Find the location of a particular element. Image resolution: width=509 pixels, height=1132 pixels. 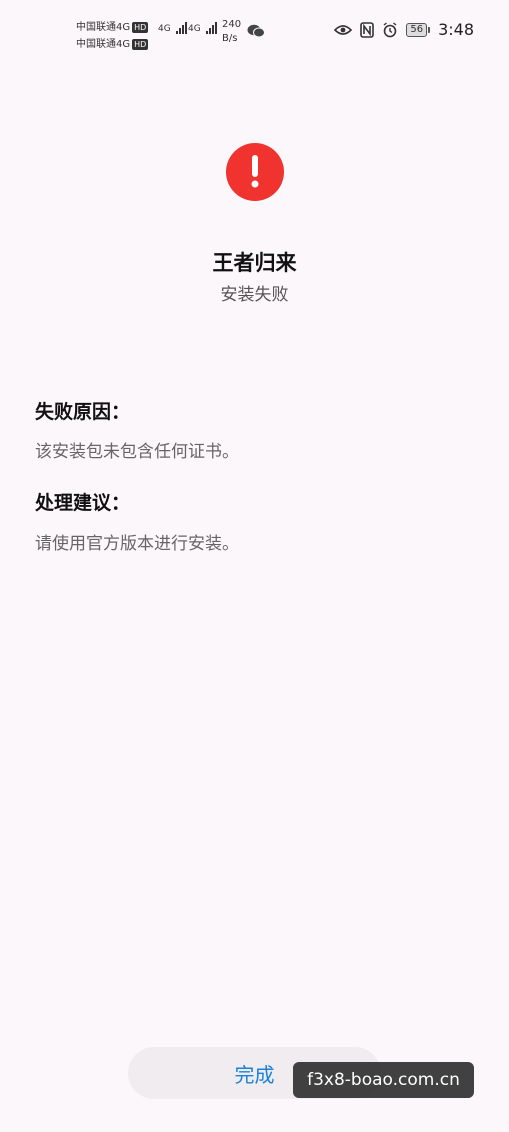

alert-icon is located at coordinates (255, 172).